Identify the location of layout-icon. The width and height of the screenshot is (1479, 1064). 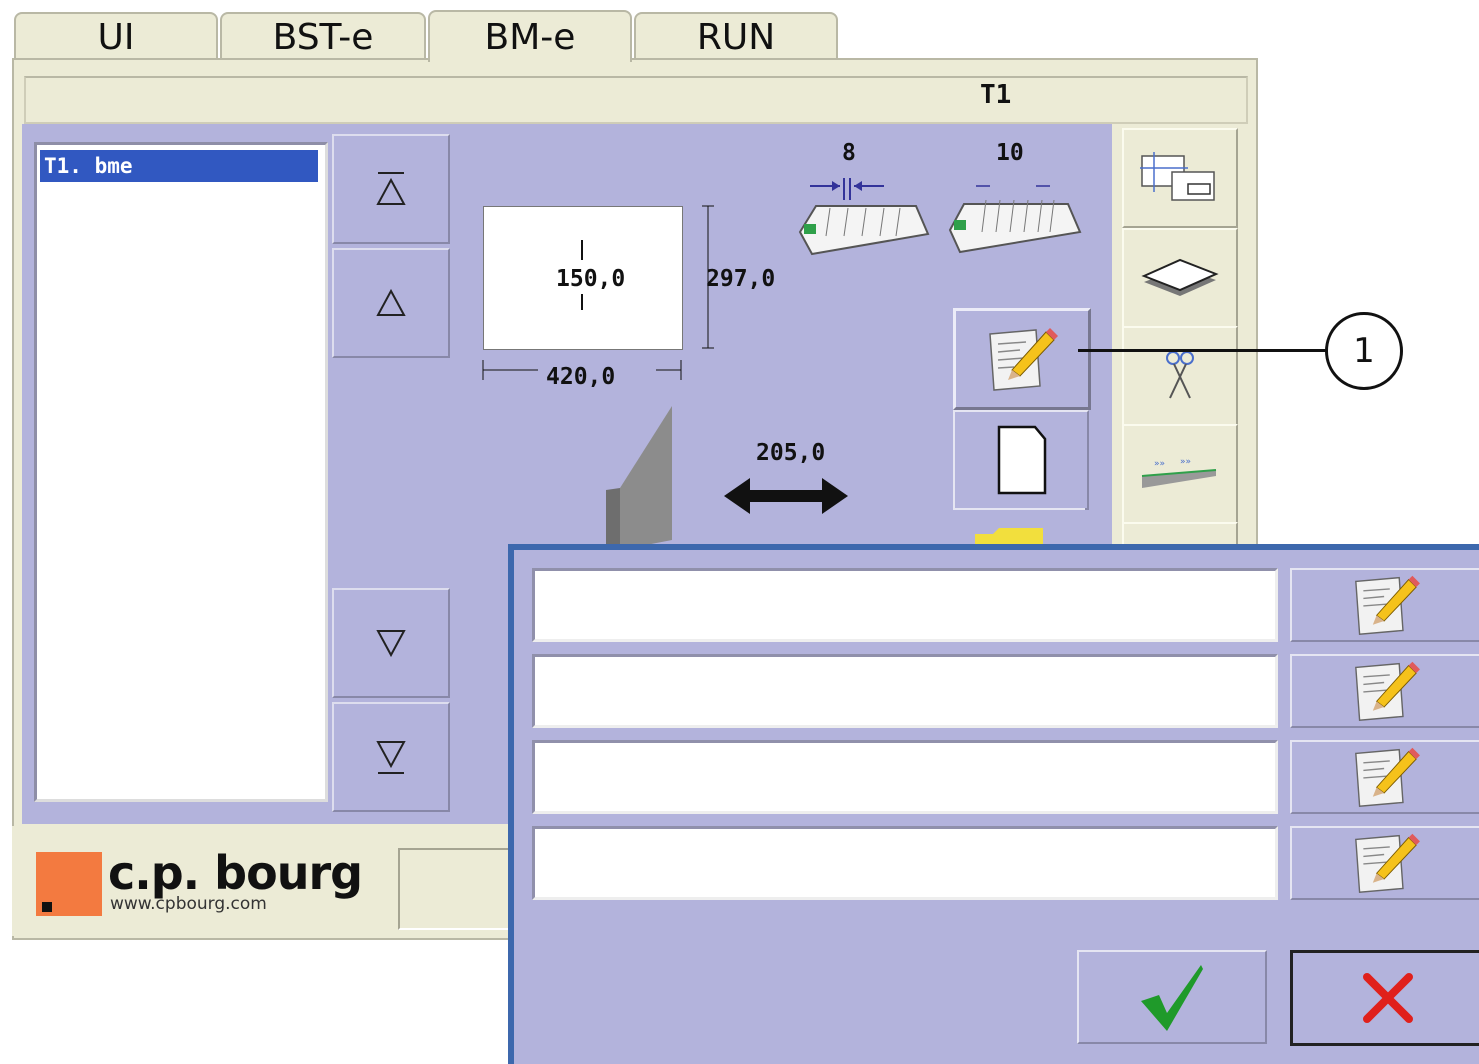
(1177, 176).